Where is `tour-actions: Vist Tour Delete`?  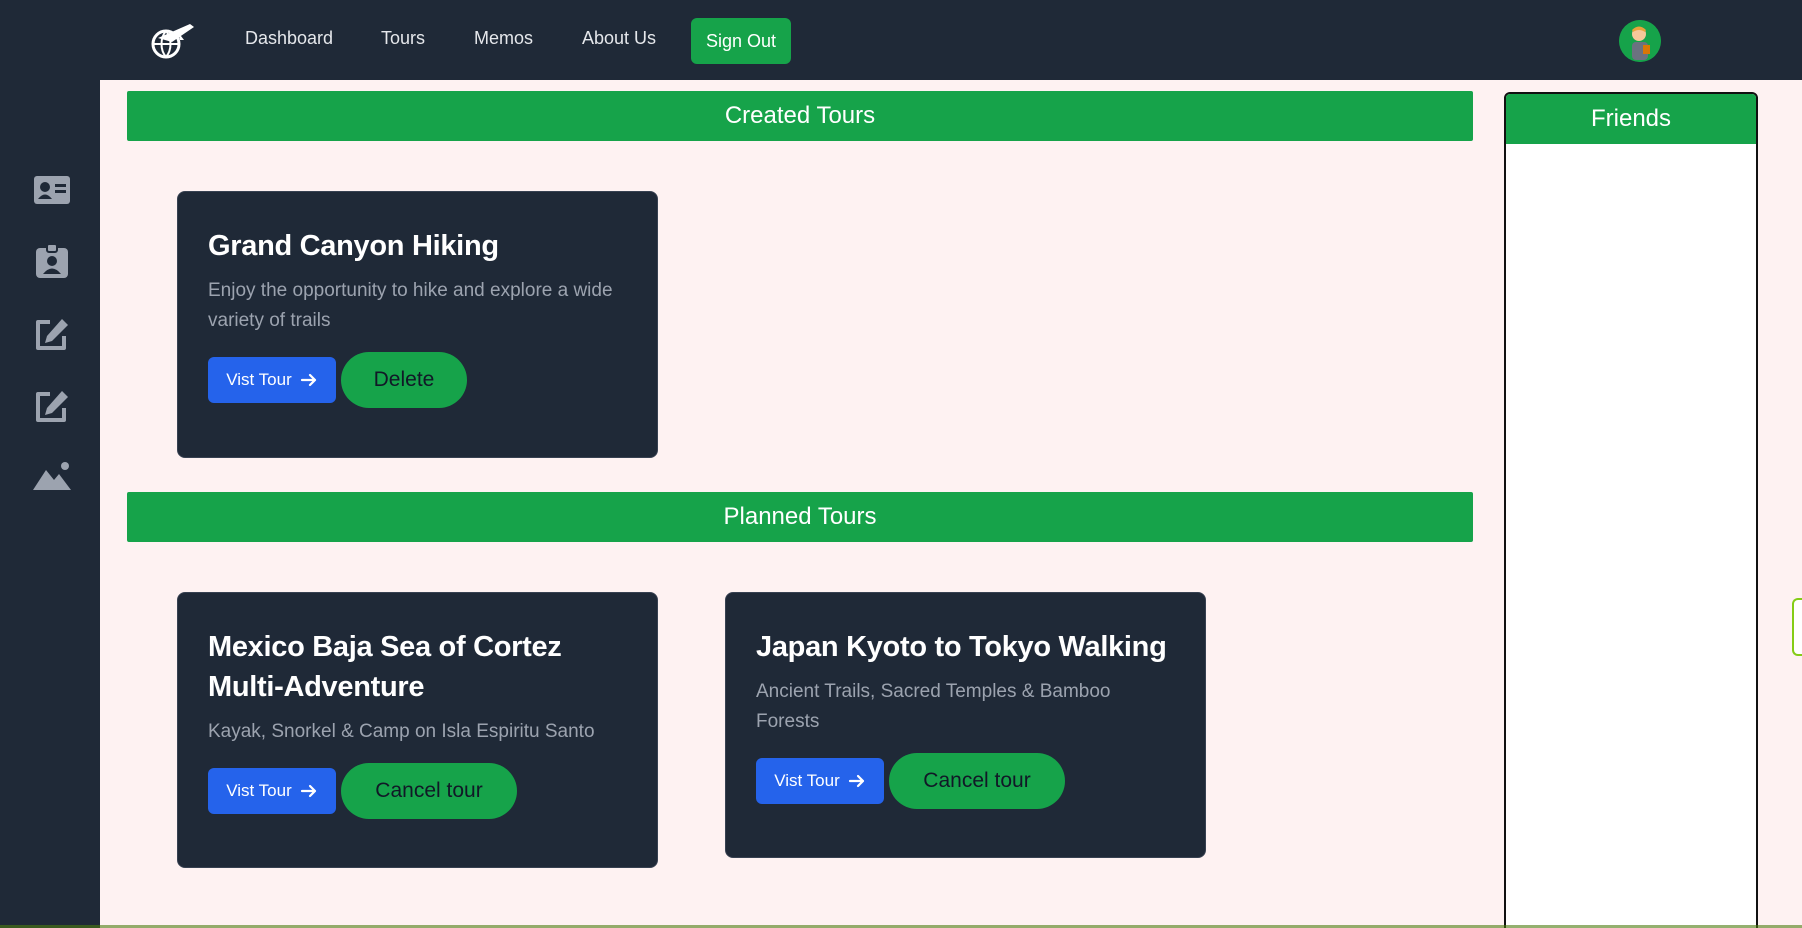
tour-actions: Vist Tour Delete is located at coordinates (417, 380).